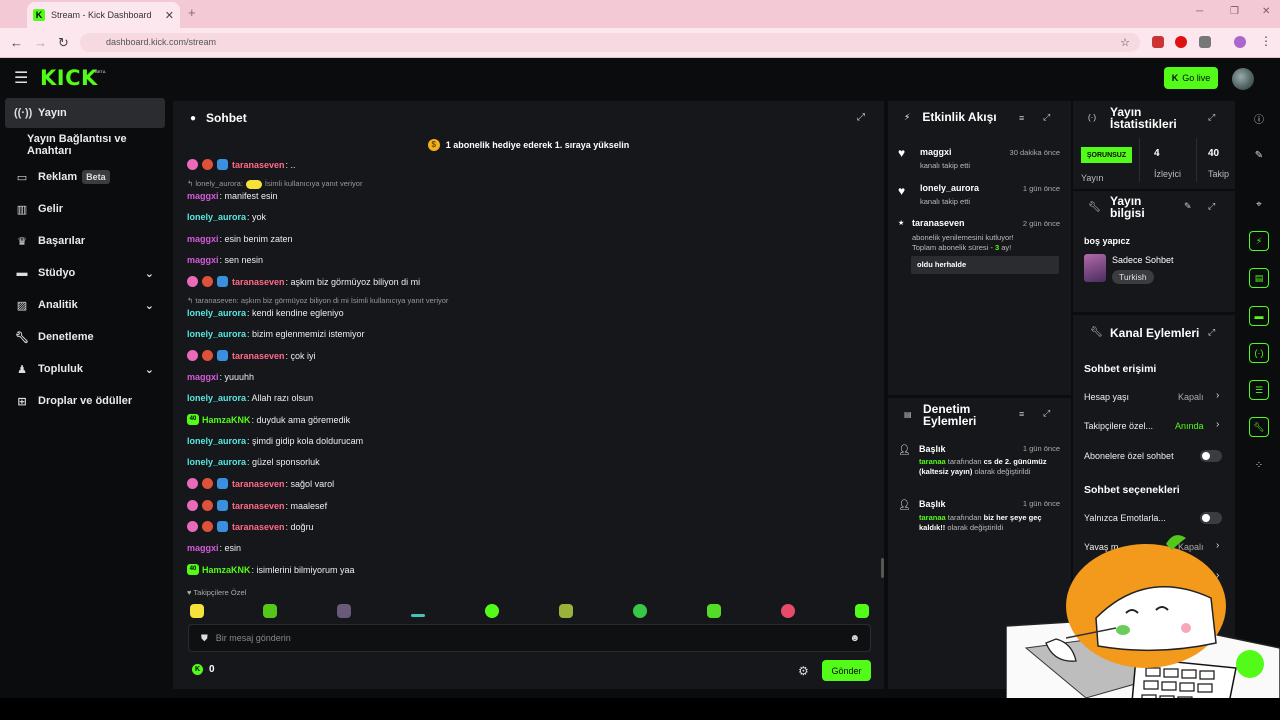 The width and height of the screenshot is (1280, 720). What do you see at coordinates (192, 12) in the screenshot?
I see `new-tab-icon: +` at bounding box center [192, 12].